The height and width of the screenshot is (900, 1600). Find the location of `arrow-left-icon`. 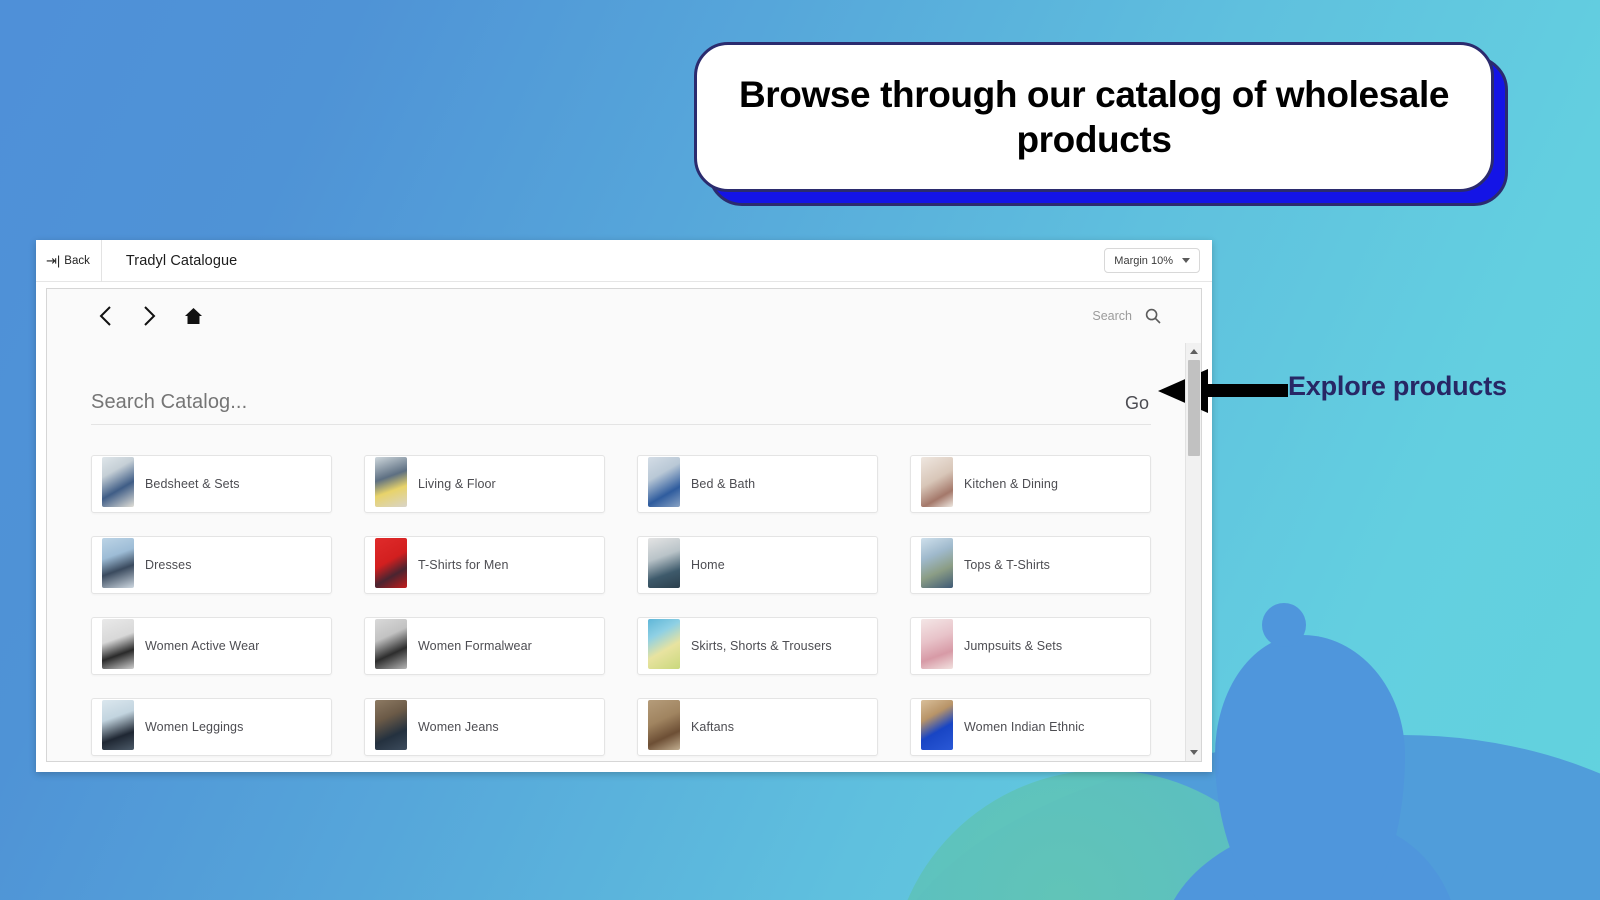

arrow-left-icon is located at coordinates (1223, 391).